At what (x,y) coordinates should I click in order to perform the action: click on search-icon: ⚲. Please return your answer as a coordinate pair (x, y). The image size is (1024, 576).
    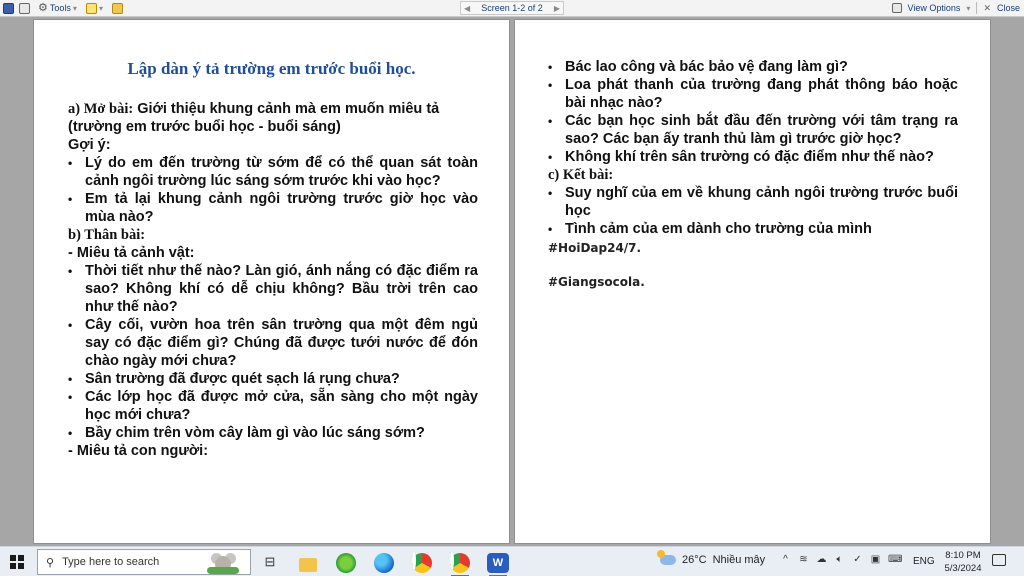
    Looking at the image, I should click on (50, 562).